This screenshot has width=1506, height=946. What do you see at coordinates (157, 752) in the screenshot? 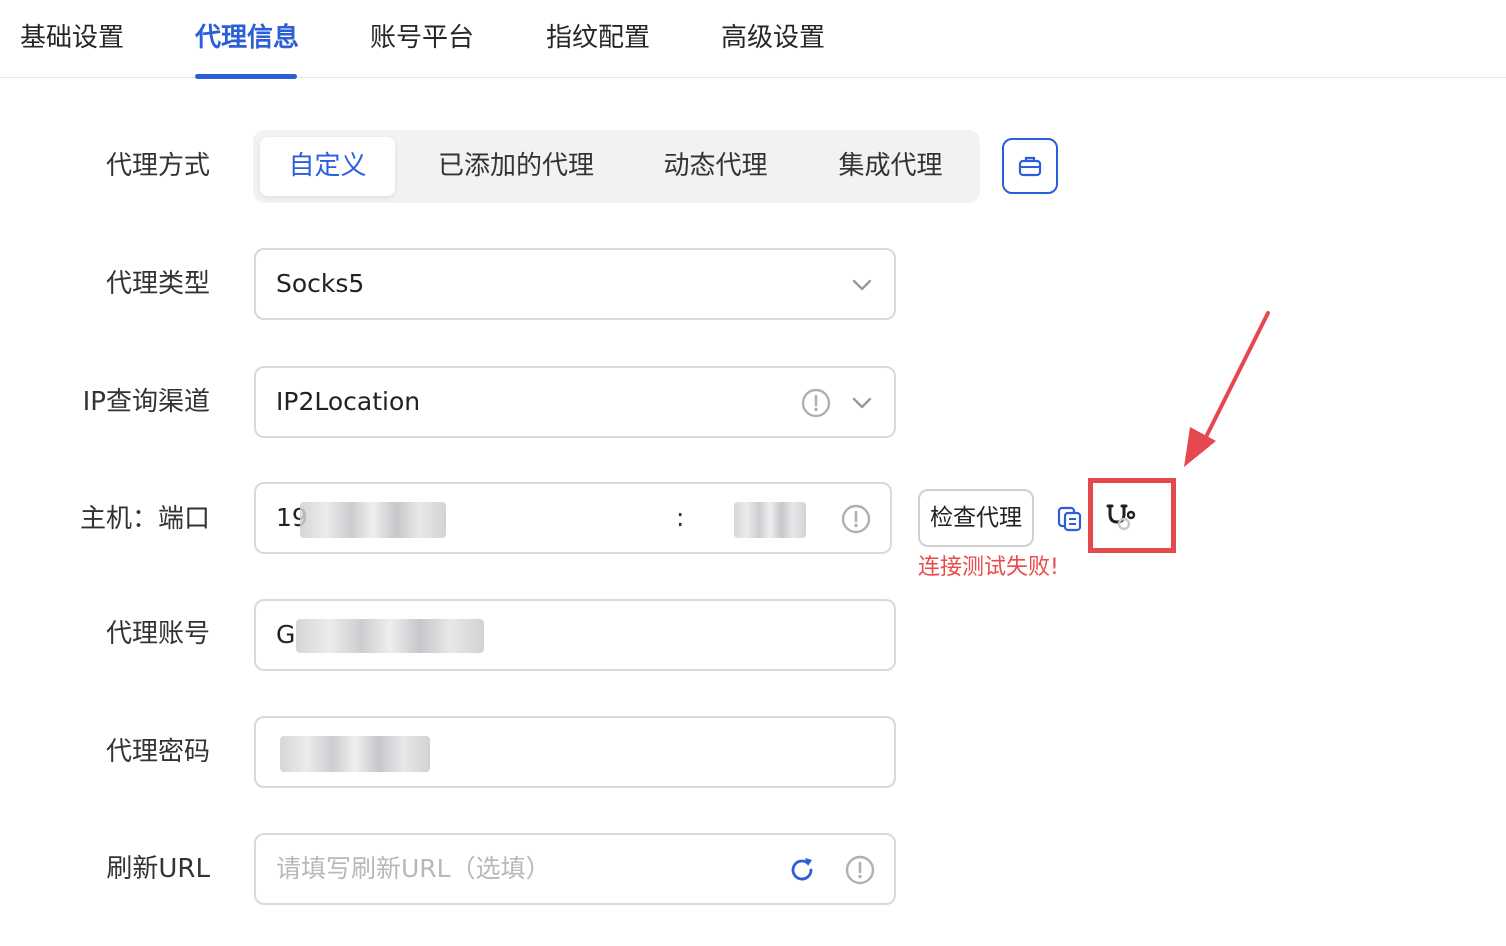
I see `proxy-password-label: 代理密码` at bounding box center [157, 752].